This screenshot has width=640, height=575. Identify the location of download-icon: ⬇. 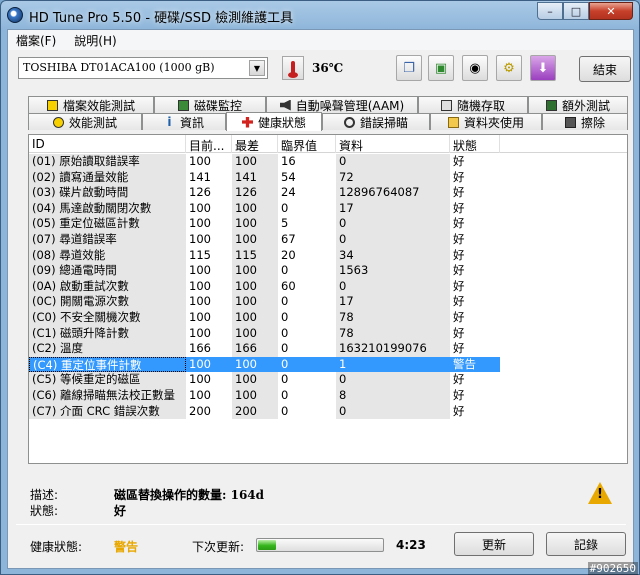
(543, 68).